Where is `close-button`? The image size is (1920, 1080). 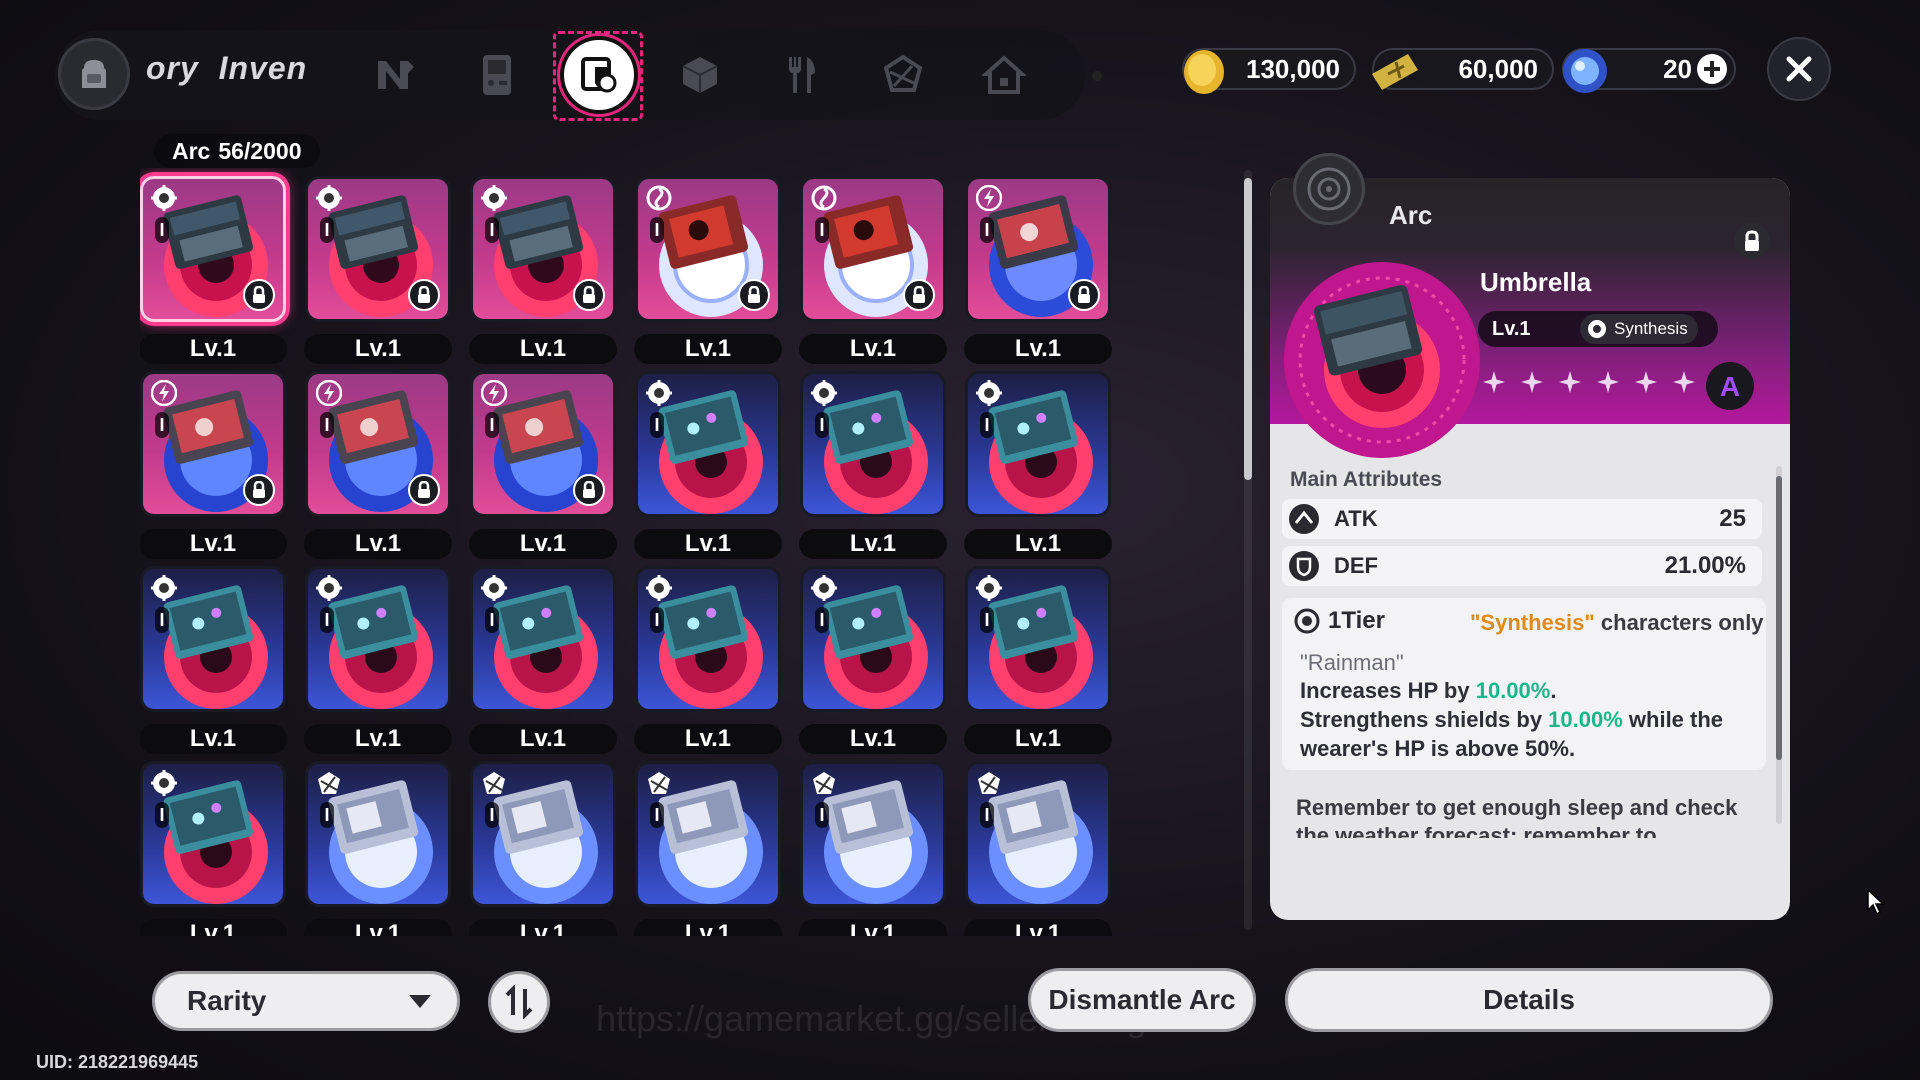
close-button is located at coordinates (1799, 69).